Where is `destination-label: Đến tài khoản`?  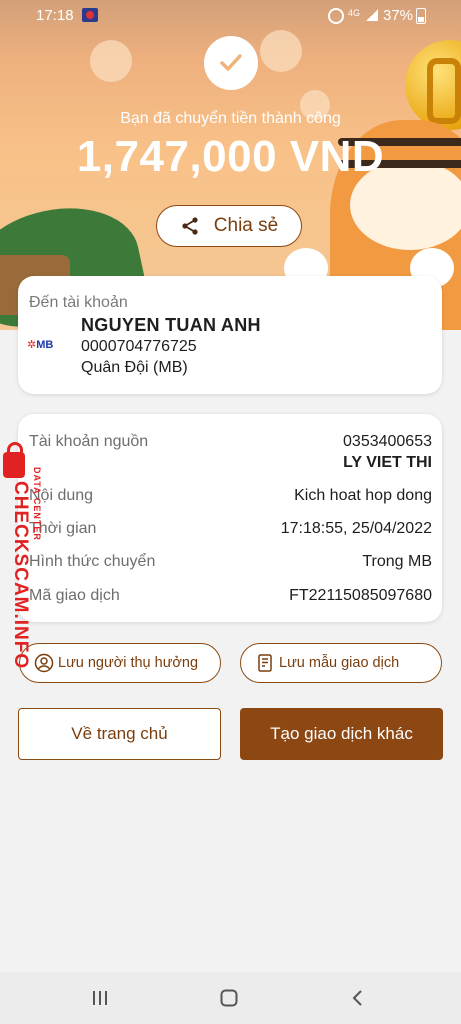
destination-label: Đến tài khoản is located at coordinates (78, 302).